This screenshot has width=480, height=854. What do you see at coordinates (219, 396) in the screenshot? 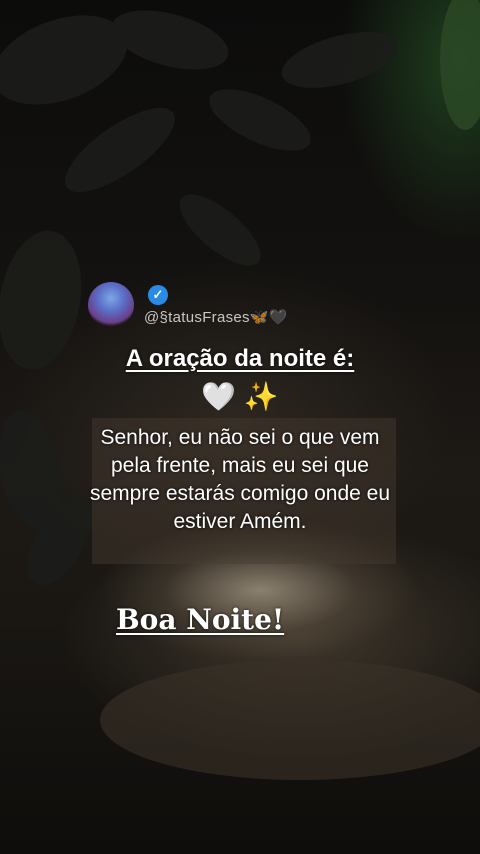
I see `white-heart-icon: 🤍` at bounding box center [219, 396].